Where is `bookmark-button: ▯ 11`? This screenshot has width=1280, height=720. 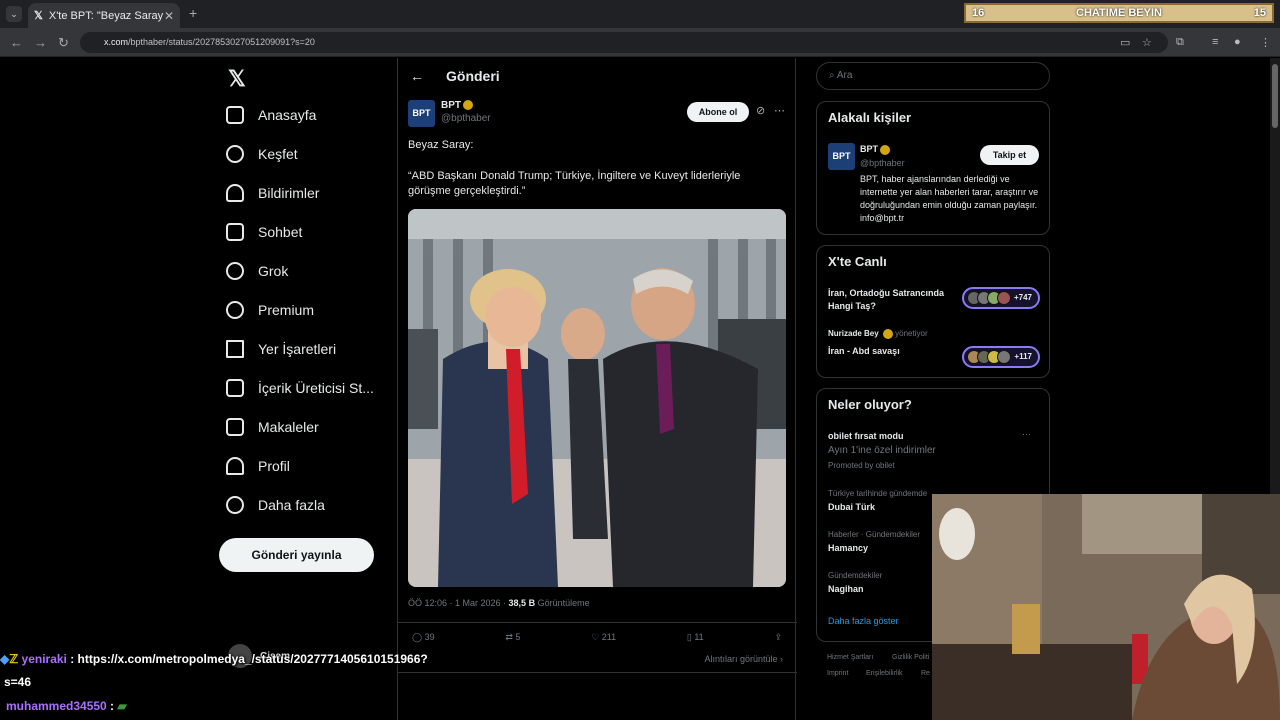
bookmark-button: ▯ 11 is located at coordinates (695, 637).